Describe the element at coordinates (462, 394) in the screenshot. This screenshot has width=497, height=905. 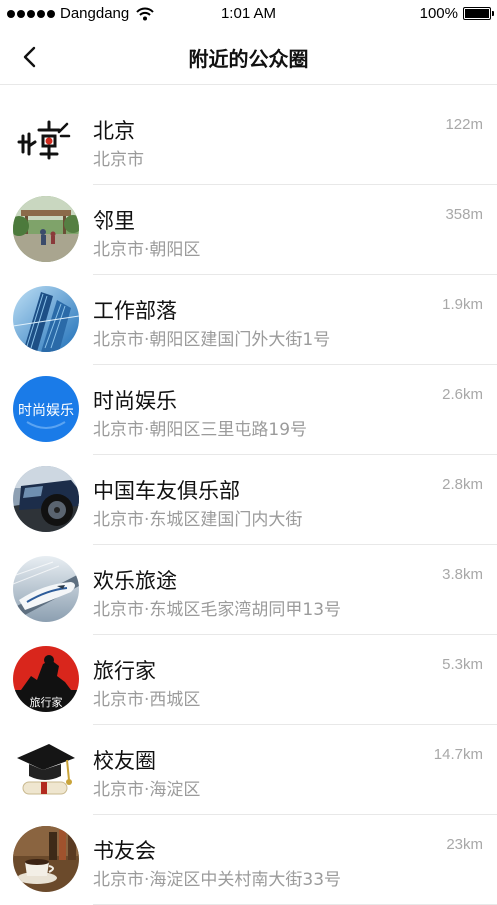
I see `circle-distance: 2.6km` at that location.